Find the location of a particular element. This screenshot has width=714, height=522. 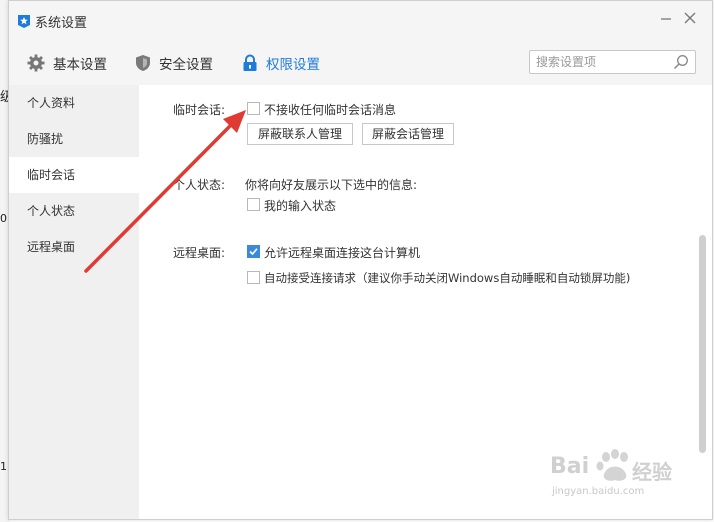

search-icon is located at coordinates (681, 62).